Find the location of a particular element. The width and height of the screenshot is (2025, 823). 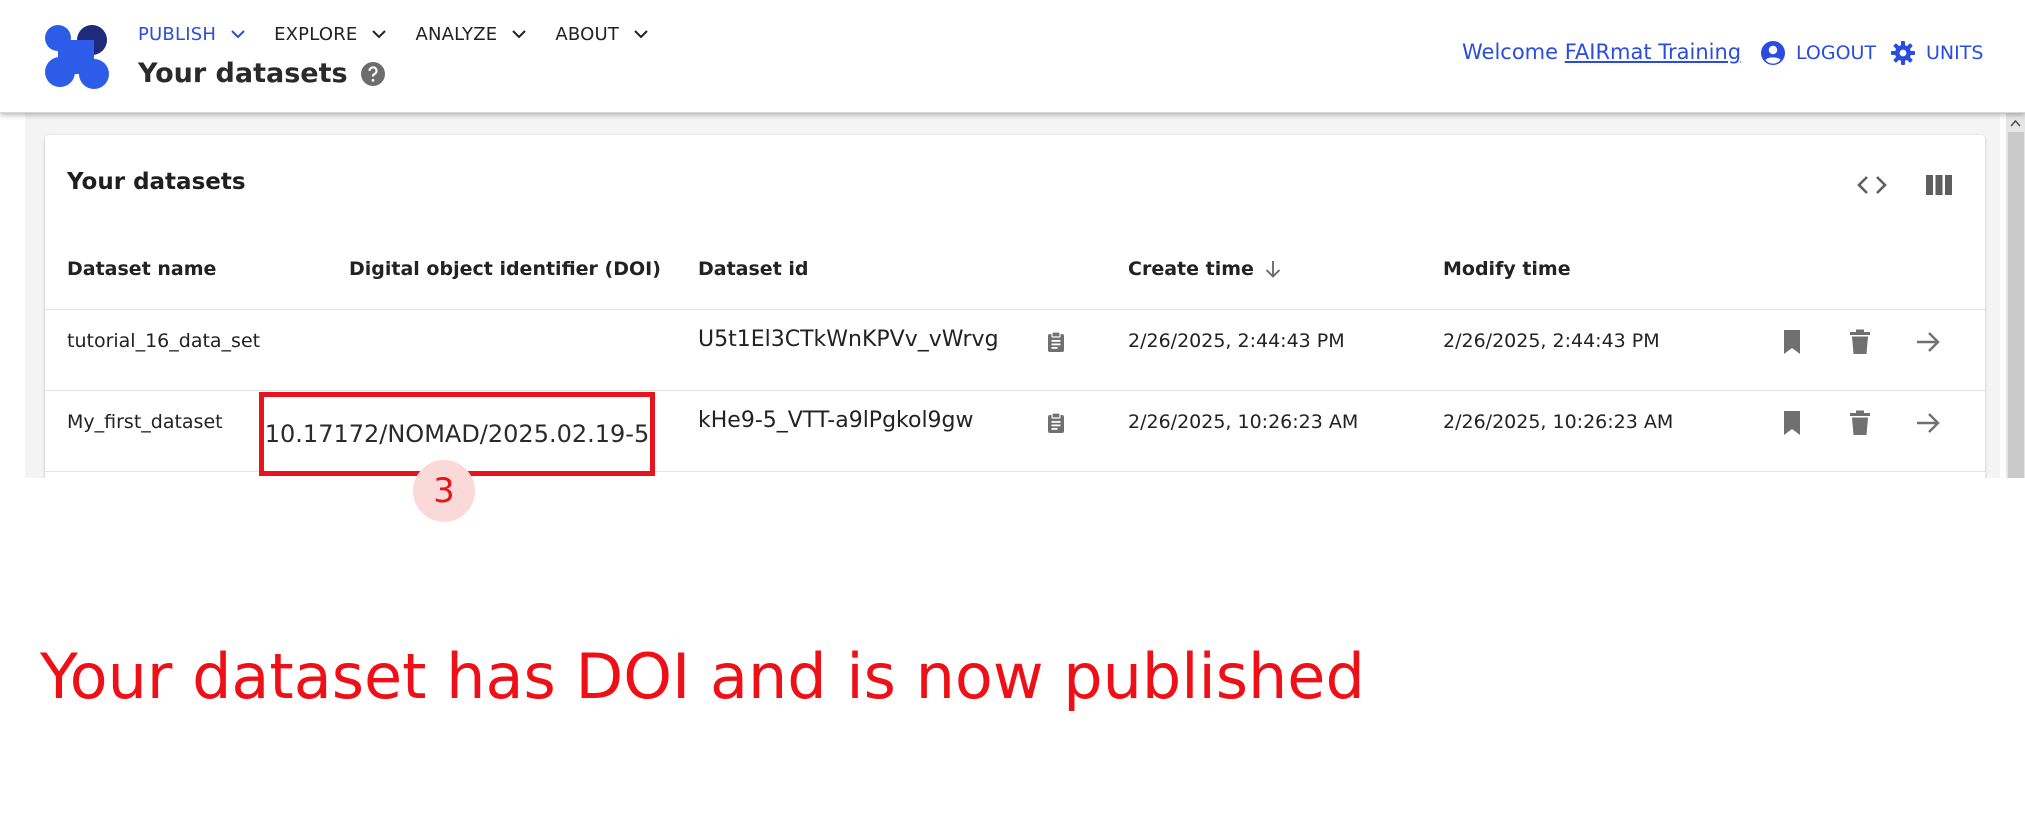

page-title: Your datasets is located at coordinates (262, 73).